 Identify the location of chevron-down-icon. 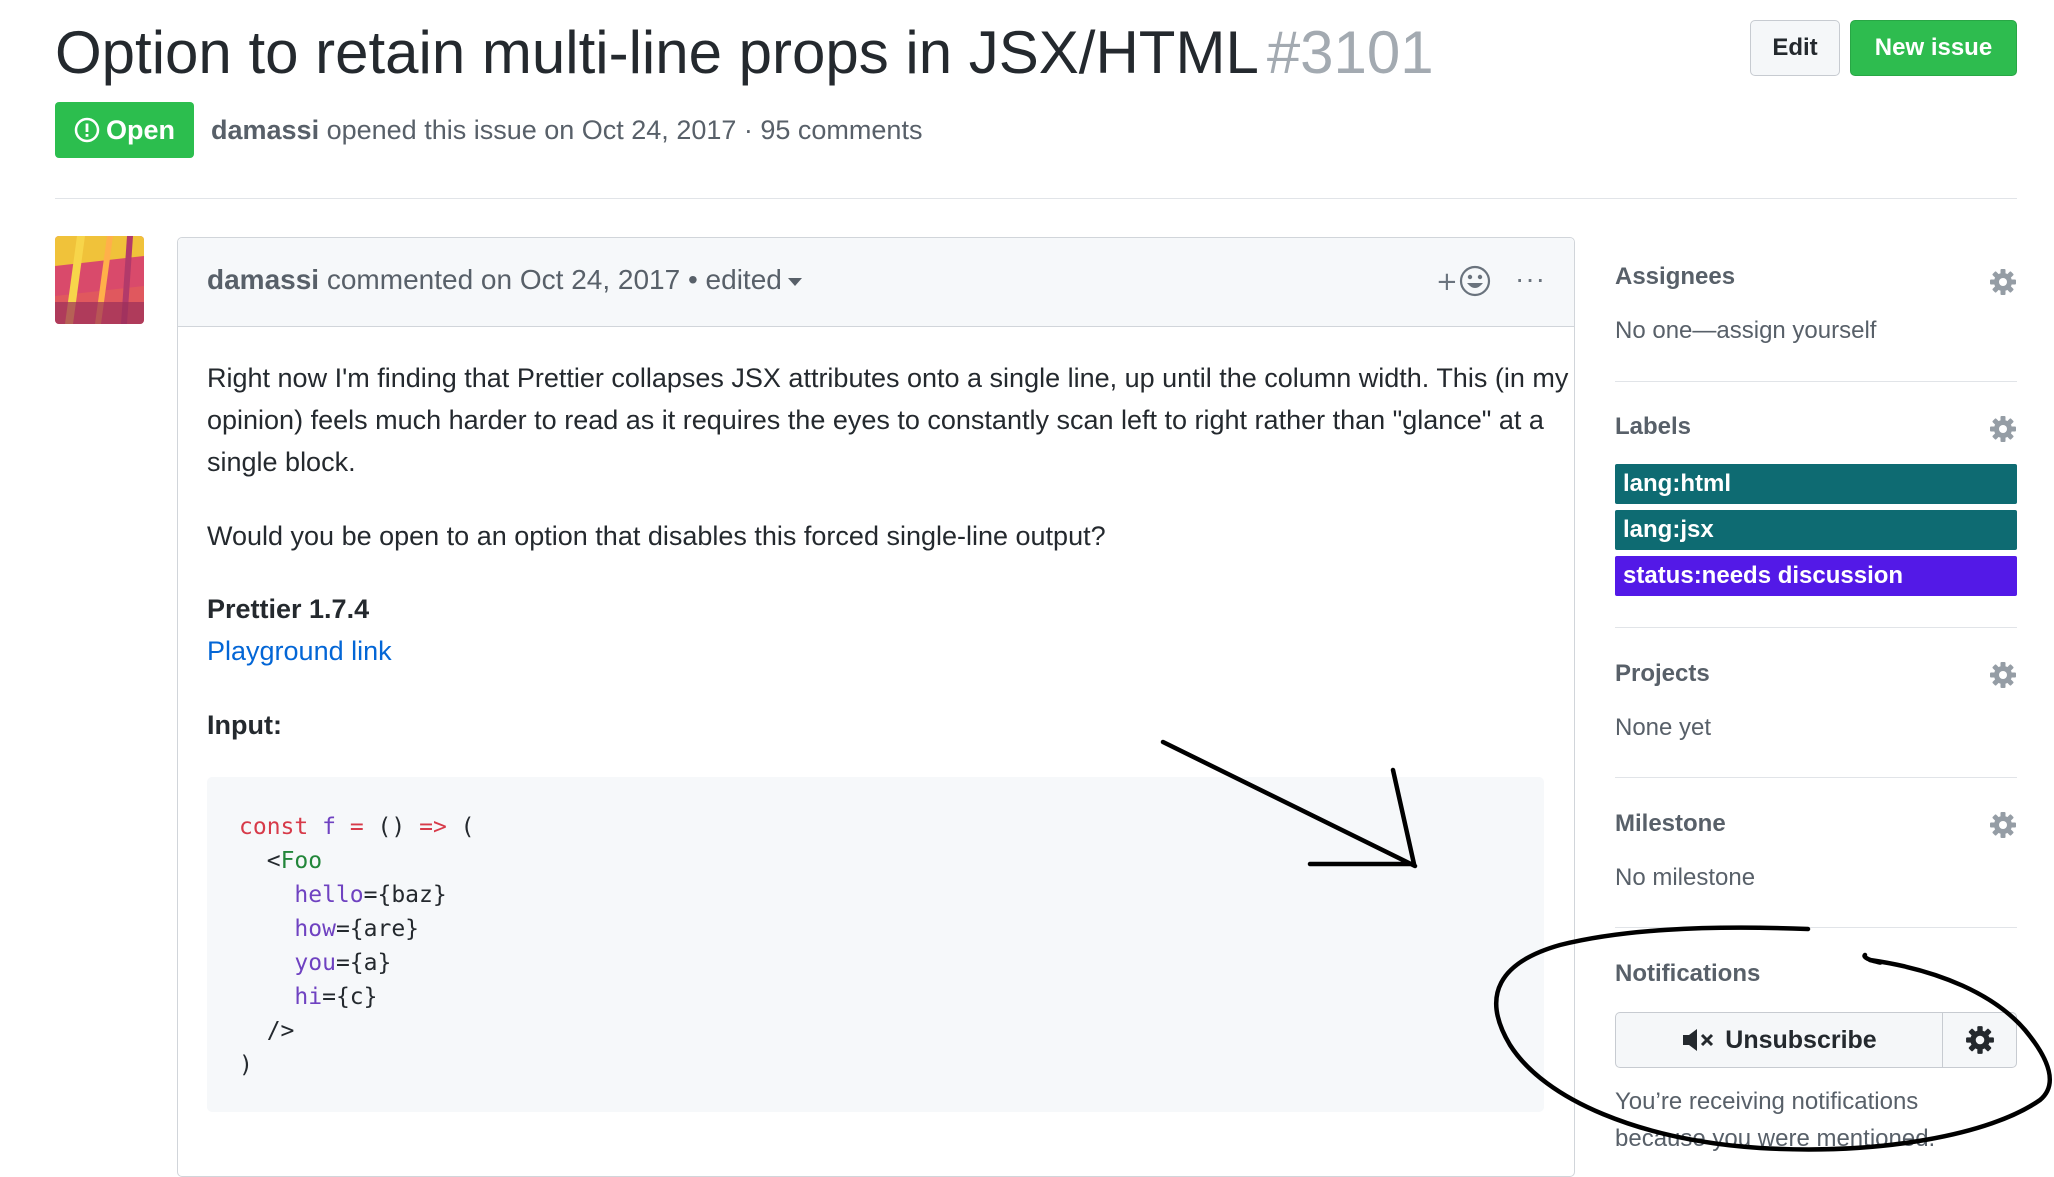
(794, 281).